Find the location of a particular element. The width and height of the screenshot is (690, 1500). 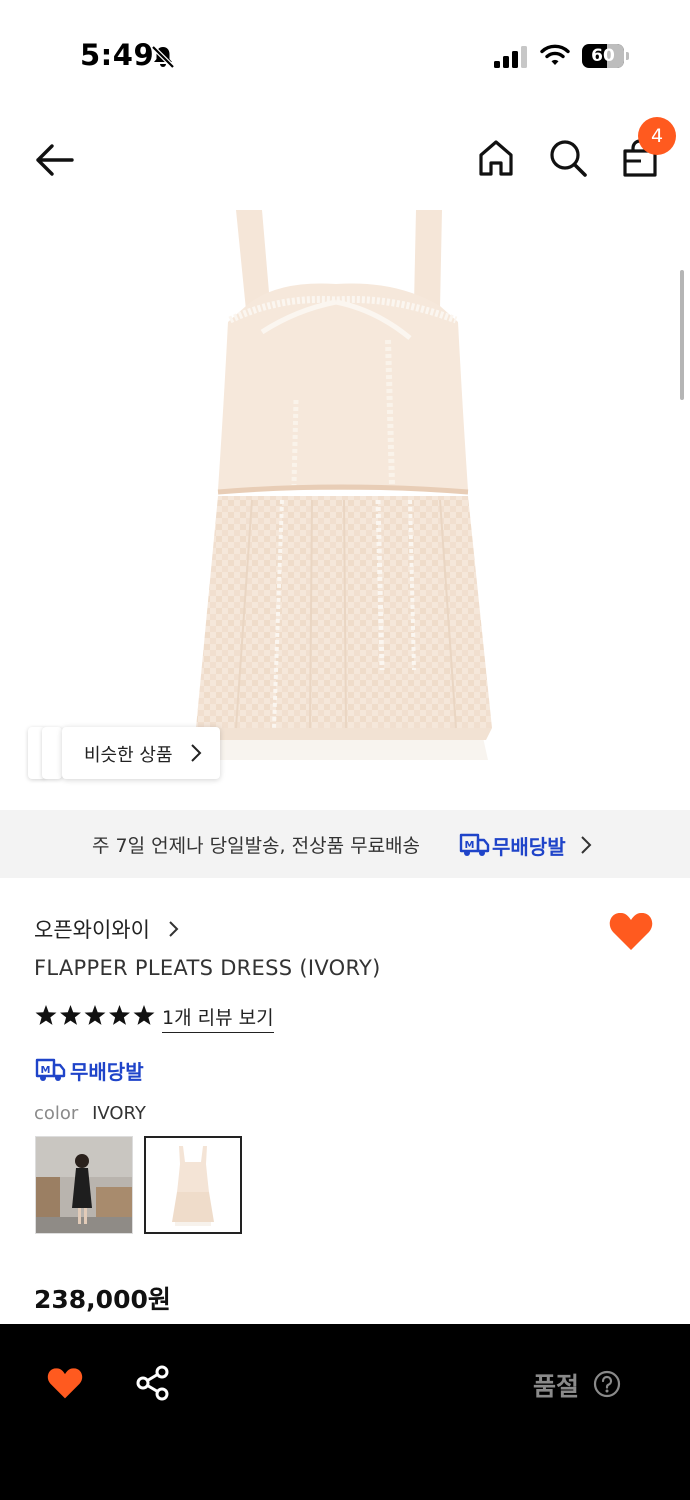

home-button is located at coordinates (496, 158).